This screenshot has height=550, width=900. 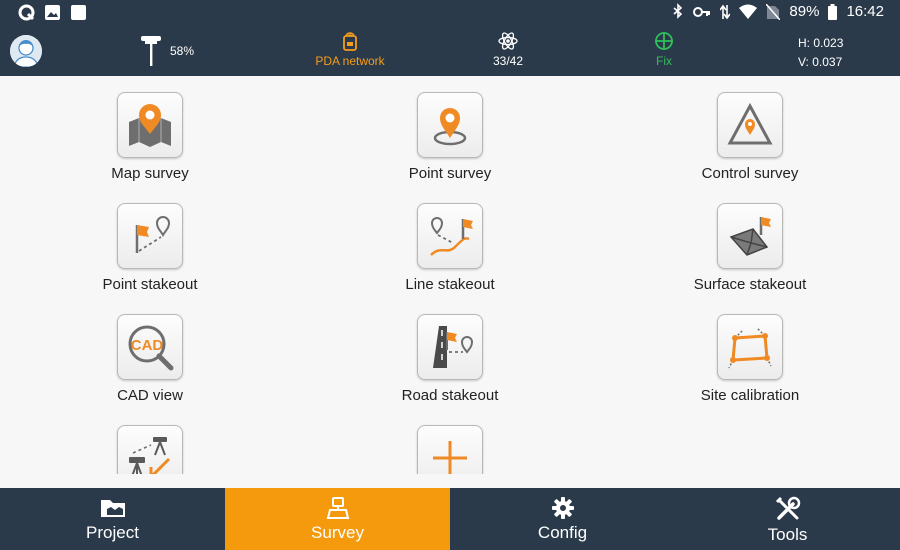 I want to click on point-stakeout-button, so click(x=150, y=236).